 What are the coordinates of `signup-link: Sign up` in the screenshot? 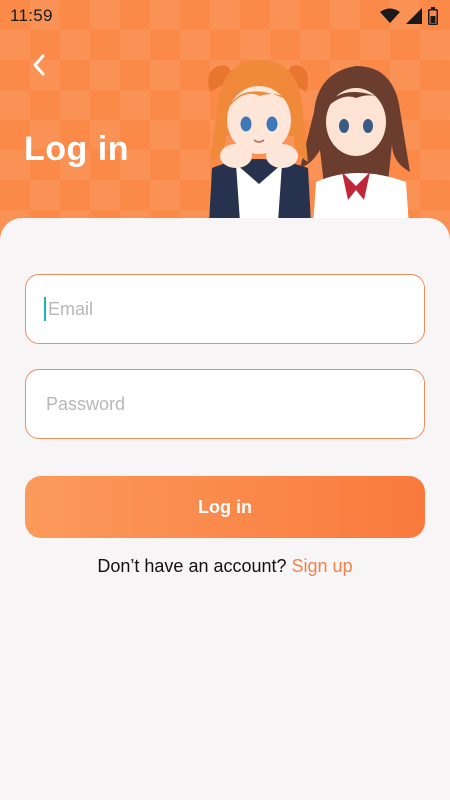 It's located at (322, 566).